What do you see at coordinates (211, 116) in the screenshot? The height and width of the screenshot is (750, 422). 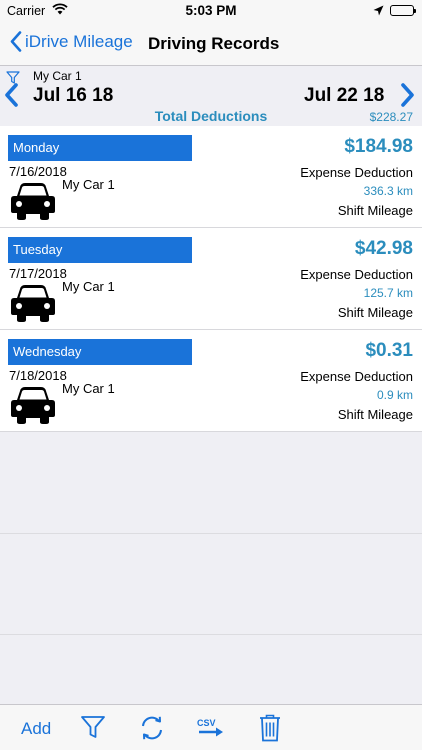 I see `total-deductions-label: Total Deductions` at bounding box center [211, 116].